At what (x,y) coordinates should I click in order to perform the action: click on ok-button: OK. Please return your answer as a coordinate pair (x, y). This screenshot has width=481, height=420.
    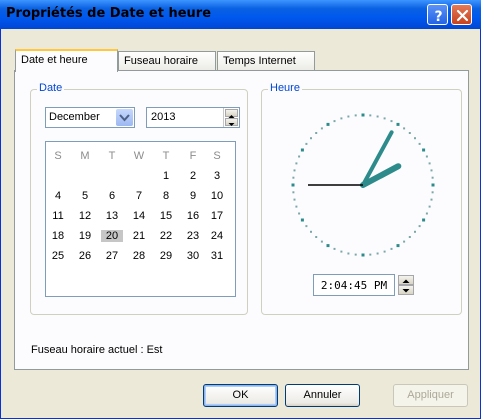
    Looking at the image, I should click on (240, 395).